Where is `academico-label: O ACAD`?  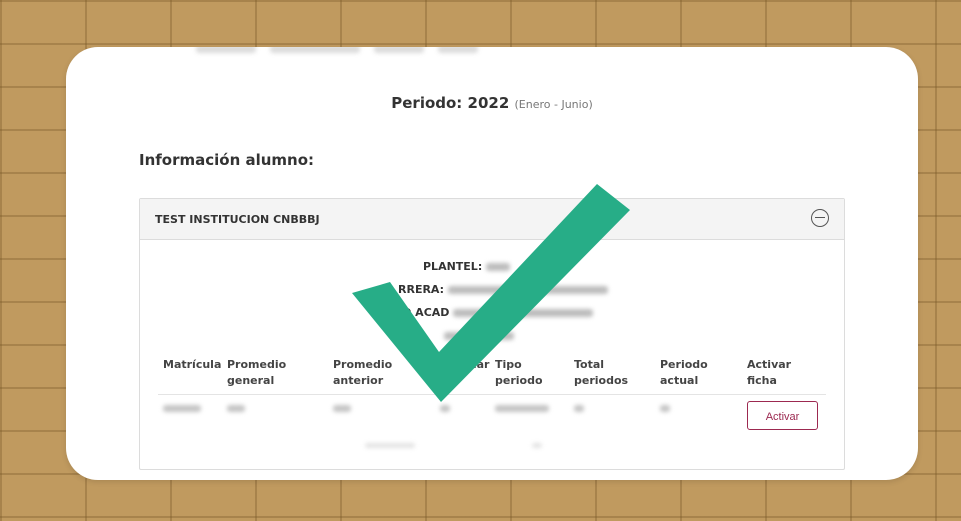 academico-label: O ACAD is located at coordinates (426, 312).